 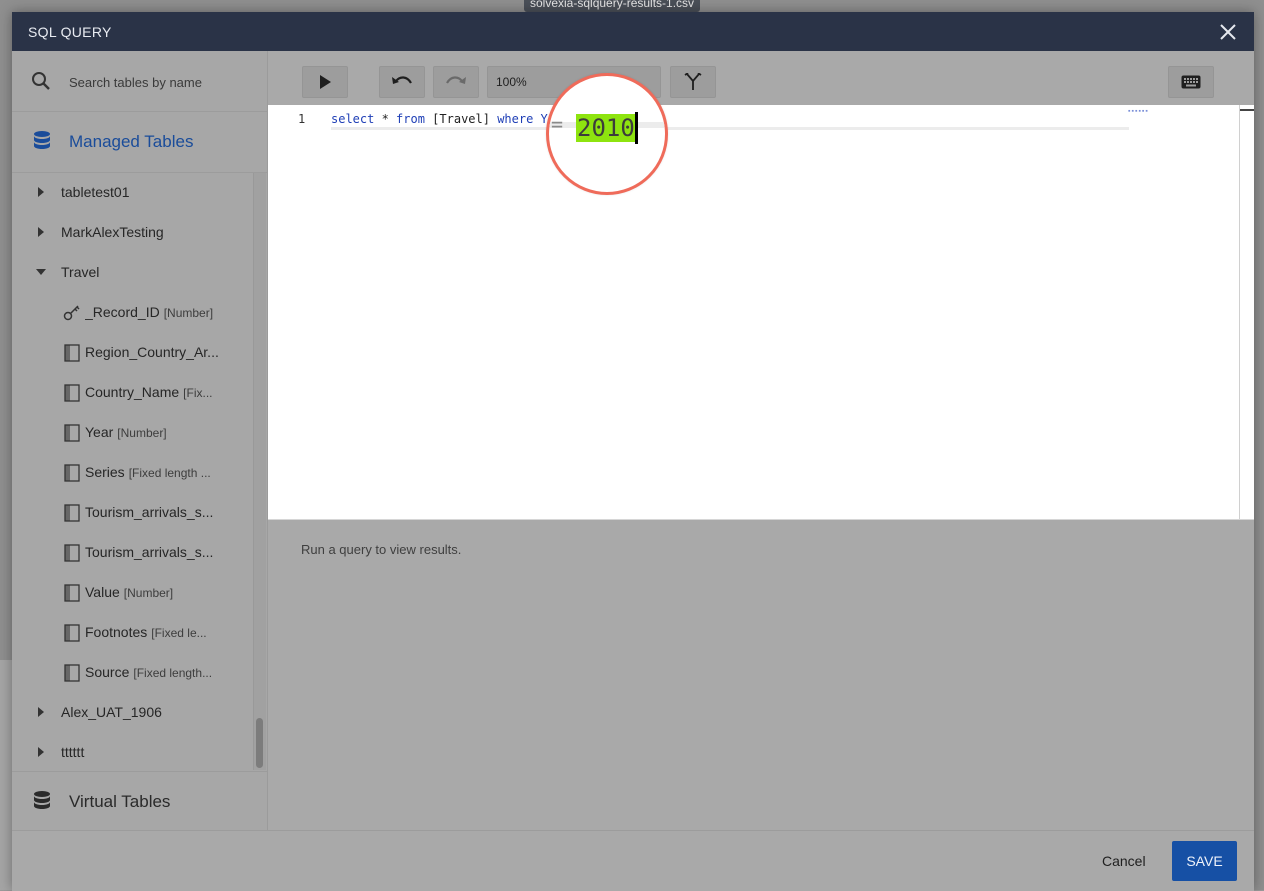 I want to click on redo-button, so click(x=456, y=82).